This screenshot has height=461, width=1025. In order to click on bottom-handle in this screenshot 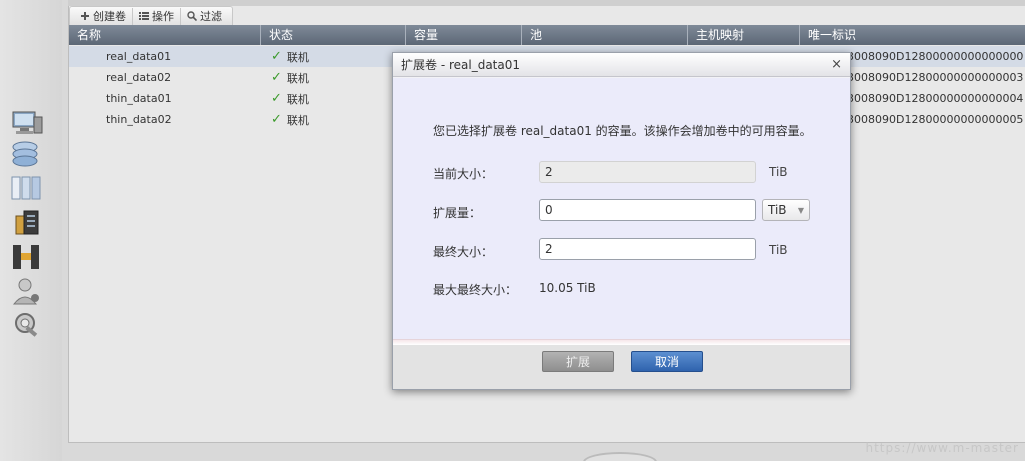, I will do `click(620, 456)`.